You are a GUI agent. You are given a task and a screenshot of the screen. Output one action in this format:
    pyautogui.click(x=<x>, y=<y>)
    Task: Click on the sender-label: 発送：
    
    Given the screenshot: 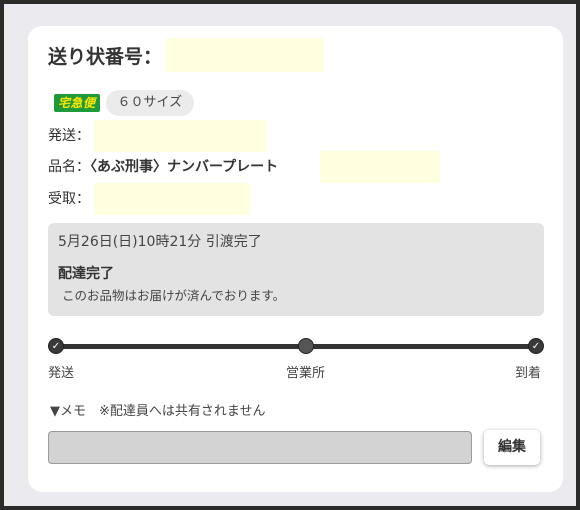 What is the action you would take?
    pyautogui.click(x=69, y=136)
    